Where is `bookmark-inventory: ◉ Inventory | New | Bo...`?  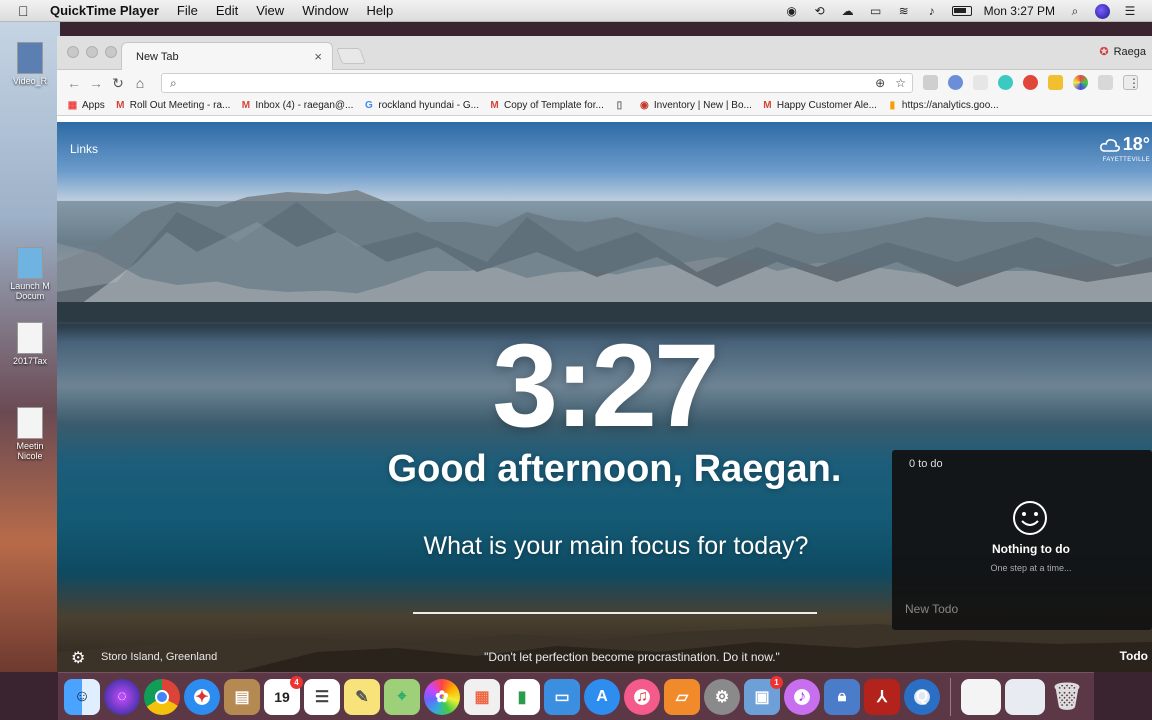
bookmark-inventory: ◉ Inventory | New | Bo... is located at coordinates (695, 105).